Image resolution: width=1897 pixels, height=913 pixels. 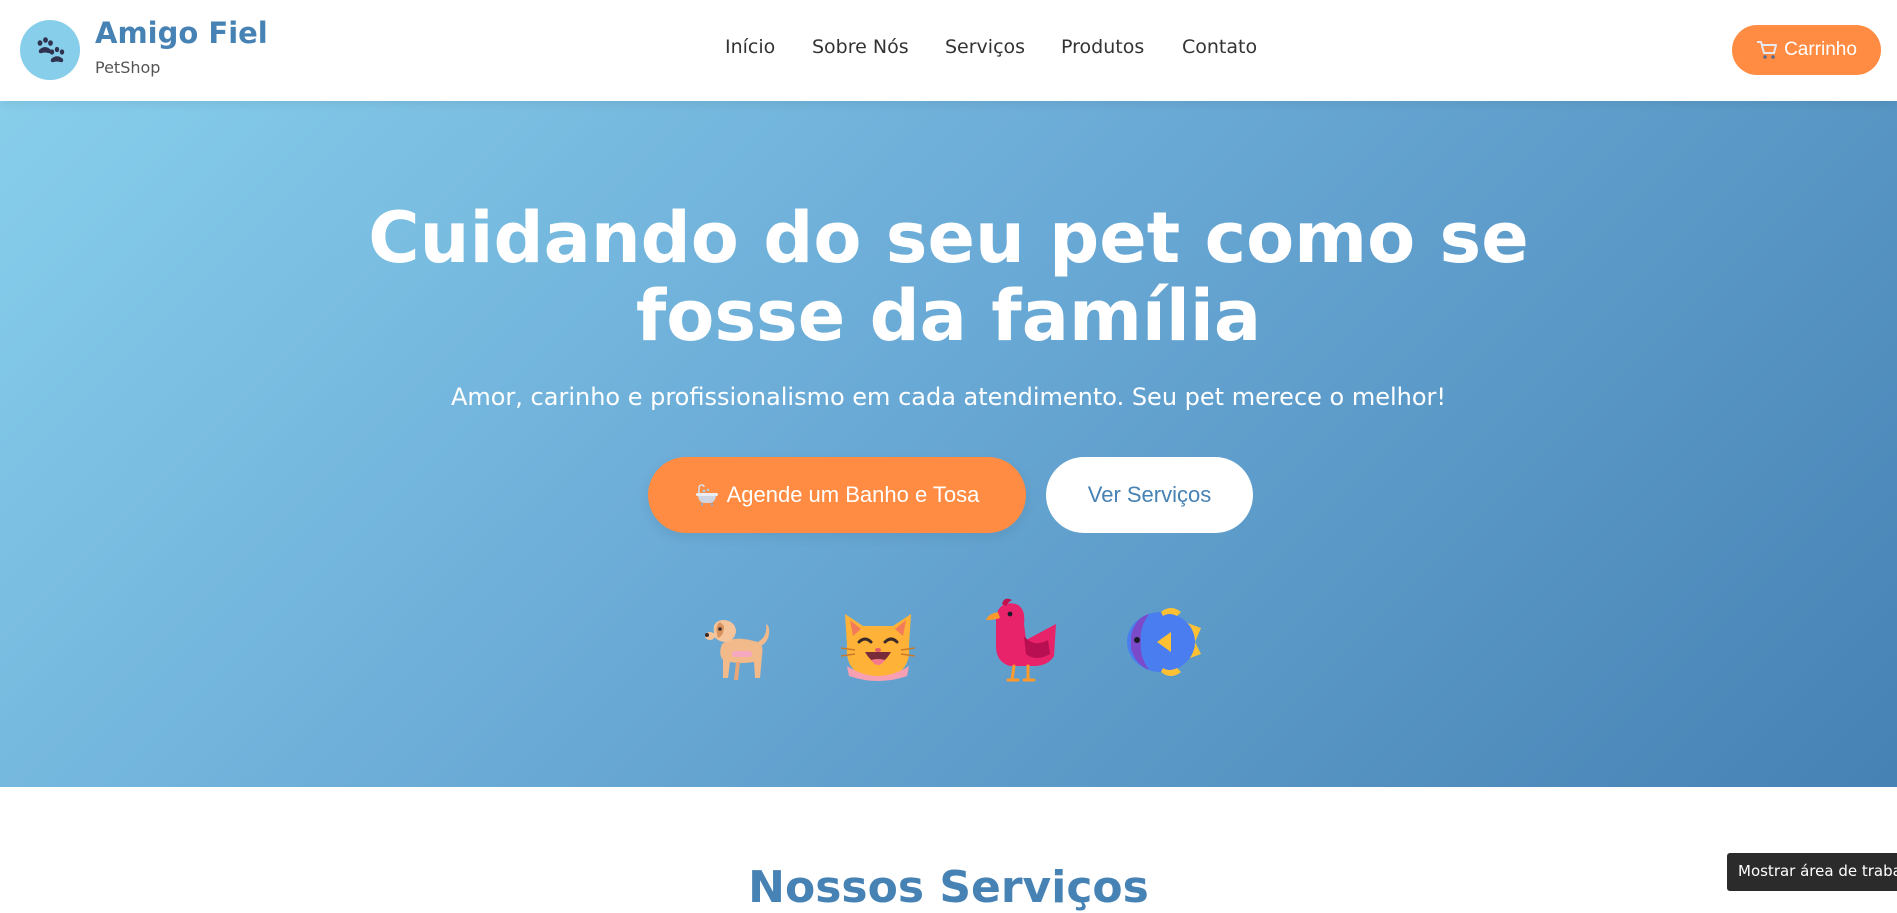 I want to click on brand-name: Amigo Fiel, so click(x=181, y=33).